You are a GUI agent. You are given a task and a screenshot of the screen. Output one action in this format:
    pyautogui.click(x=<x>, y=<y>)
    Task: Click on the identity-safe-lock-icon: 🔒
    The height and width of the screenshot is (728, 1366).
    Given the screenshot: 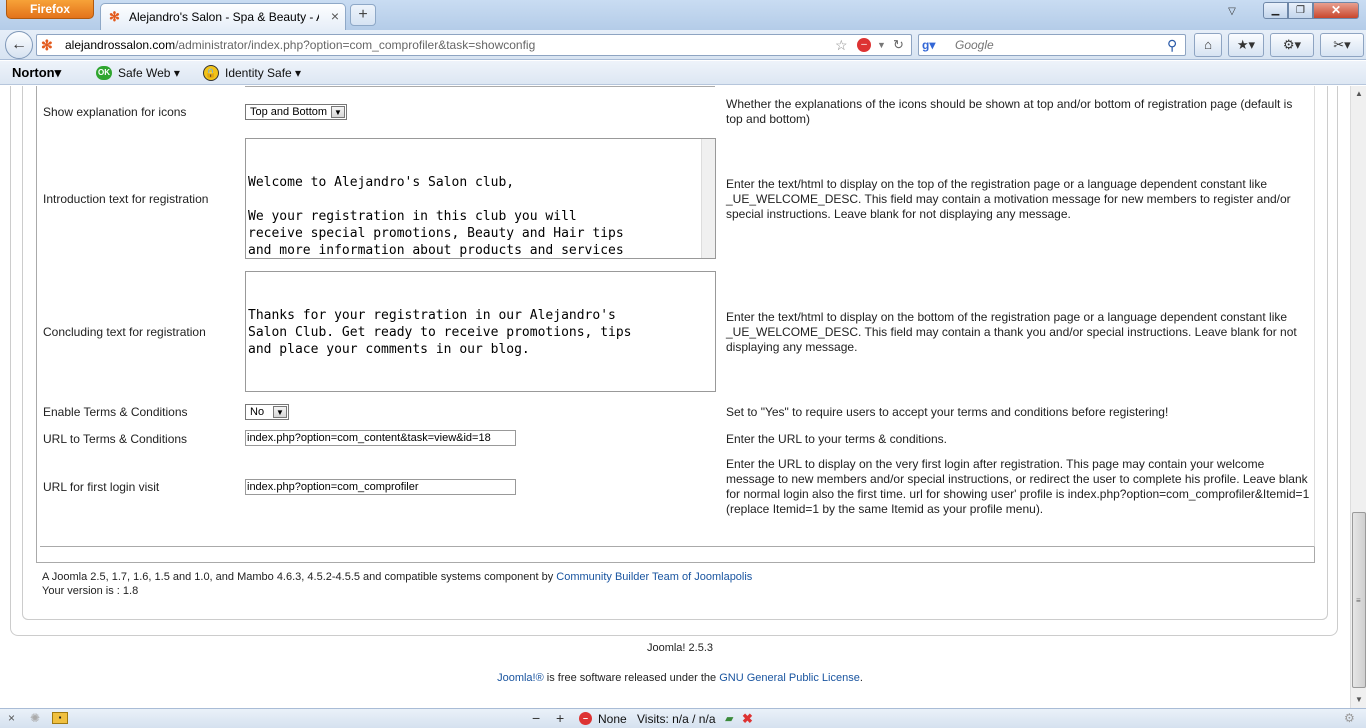 What is the action you would take?
    pyautogui.click(x=211, y=73)
    